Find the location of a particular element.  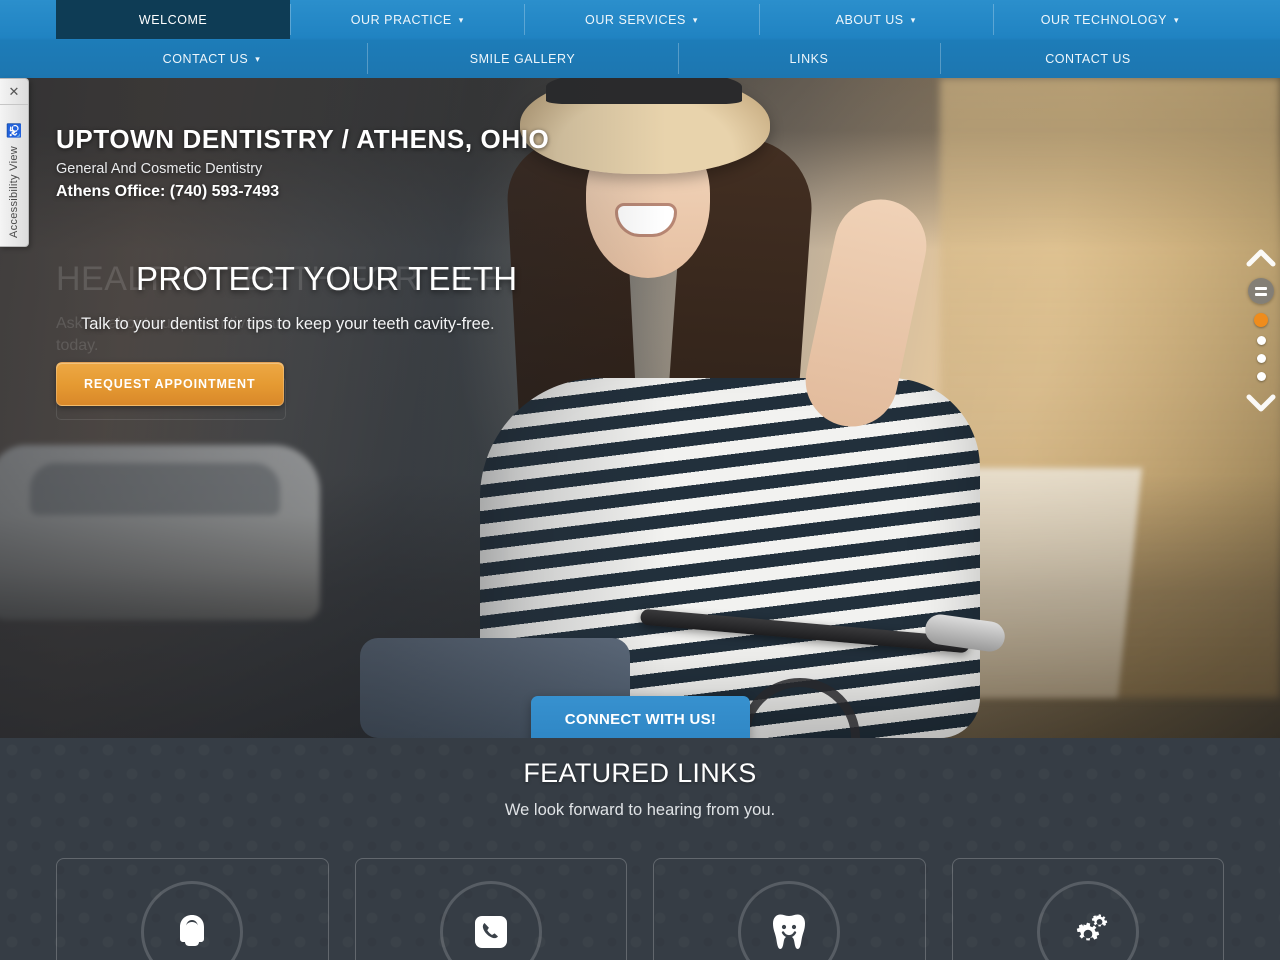

accessibility-label: Accessibility View is located at coordinates (14, 191).